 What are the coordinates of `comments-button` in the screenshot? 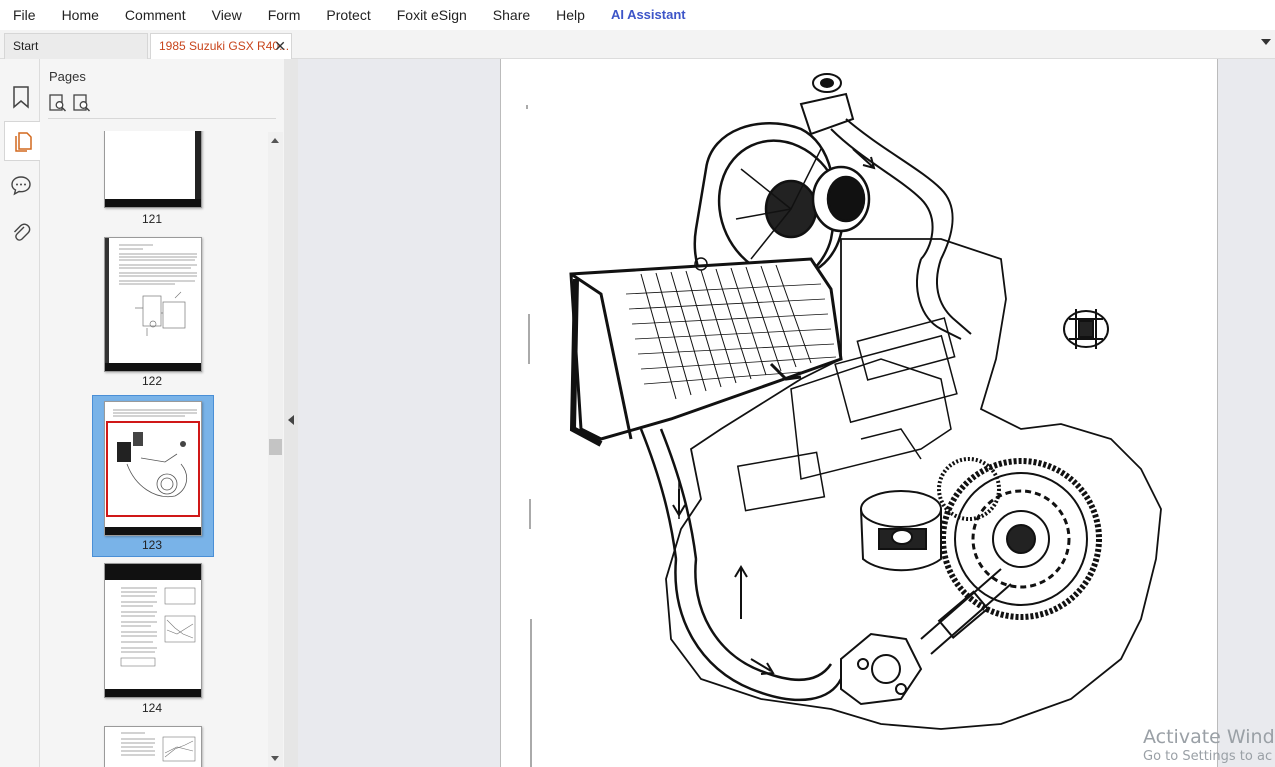 It's located at (21, 185).